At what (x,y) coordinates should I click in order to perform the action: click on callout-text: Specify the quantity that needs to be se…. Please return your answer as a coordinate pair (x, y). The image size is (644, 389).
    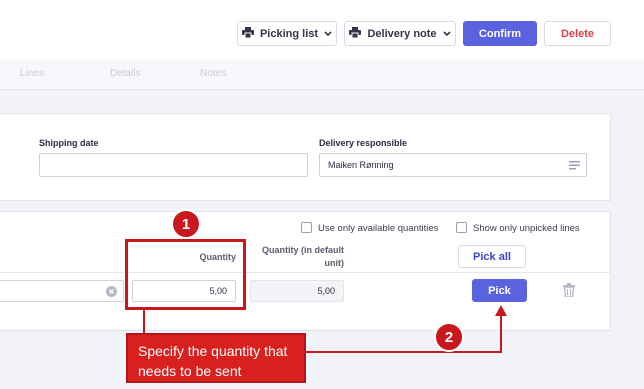
    Looking at the image, I should click on (213, 361).